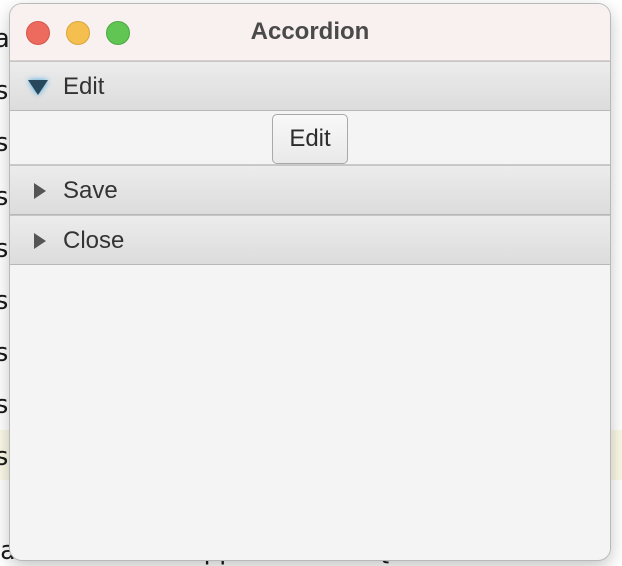  I want to click on accordion-pane-close-header: Close, so click(310, 240).